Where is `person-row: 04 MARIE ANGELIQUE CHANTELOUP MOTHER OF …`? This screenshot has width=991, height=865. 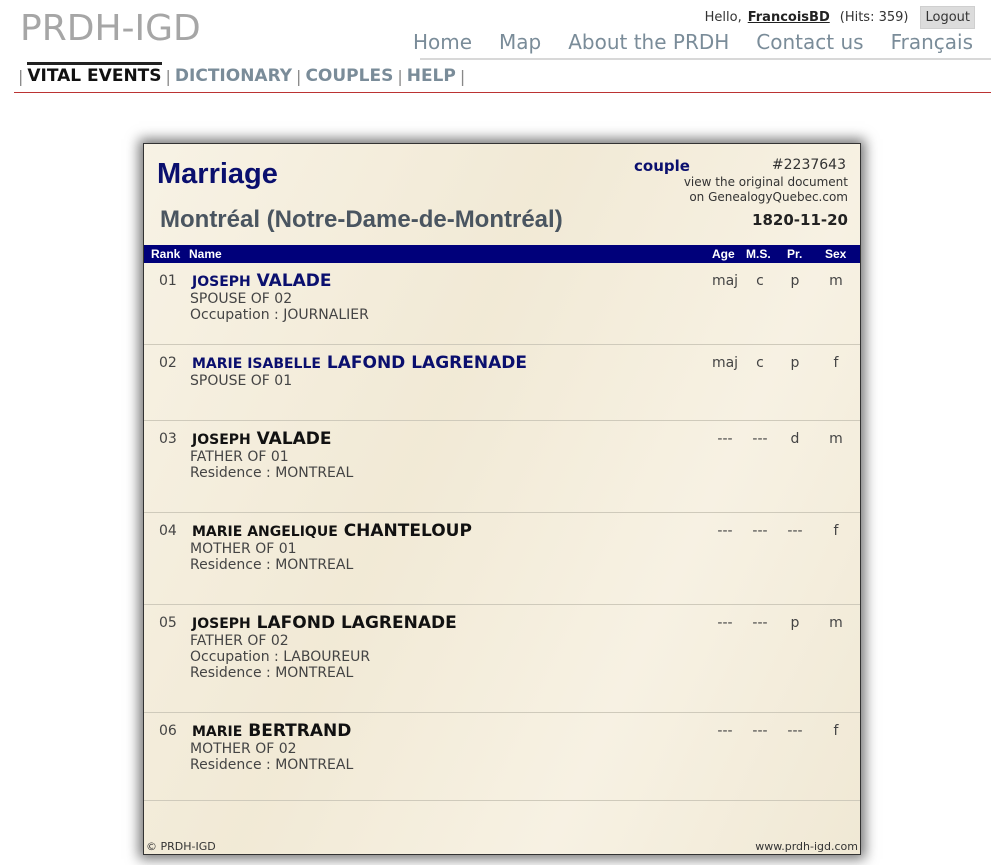 person-row: 04 MARIE ANGELIQUE CHANTELOUP MOTHER OF … is located at coordinates (502, 559).